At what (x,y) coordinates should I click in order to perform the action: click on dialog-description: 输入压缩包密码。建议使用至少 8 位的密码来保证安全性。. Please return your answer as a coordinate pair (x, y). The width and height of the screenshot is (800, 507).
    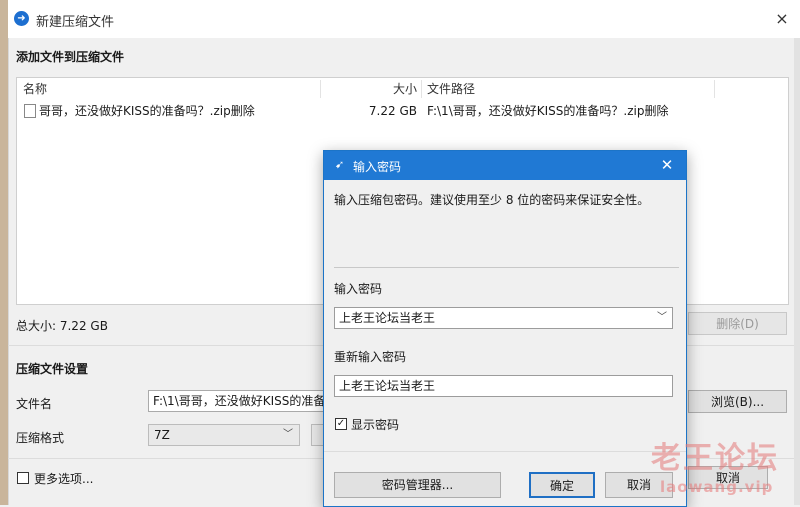
    Looking at the image, I should click on (492, 200).